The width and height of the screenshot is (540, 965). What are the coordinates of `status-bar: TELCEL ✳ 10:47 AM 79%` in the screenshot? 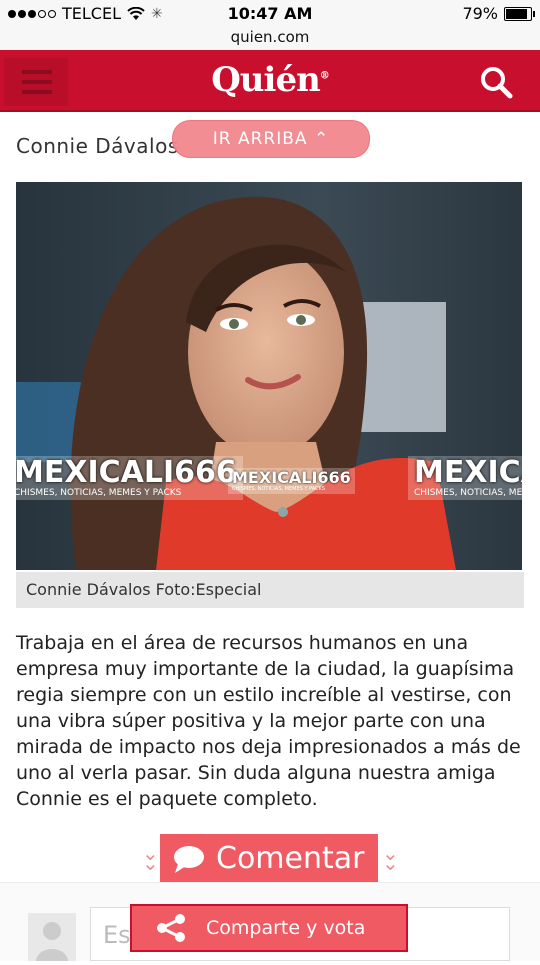 It's located at (270, 14).